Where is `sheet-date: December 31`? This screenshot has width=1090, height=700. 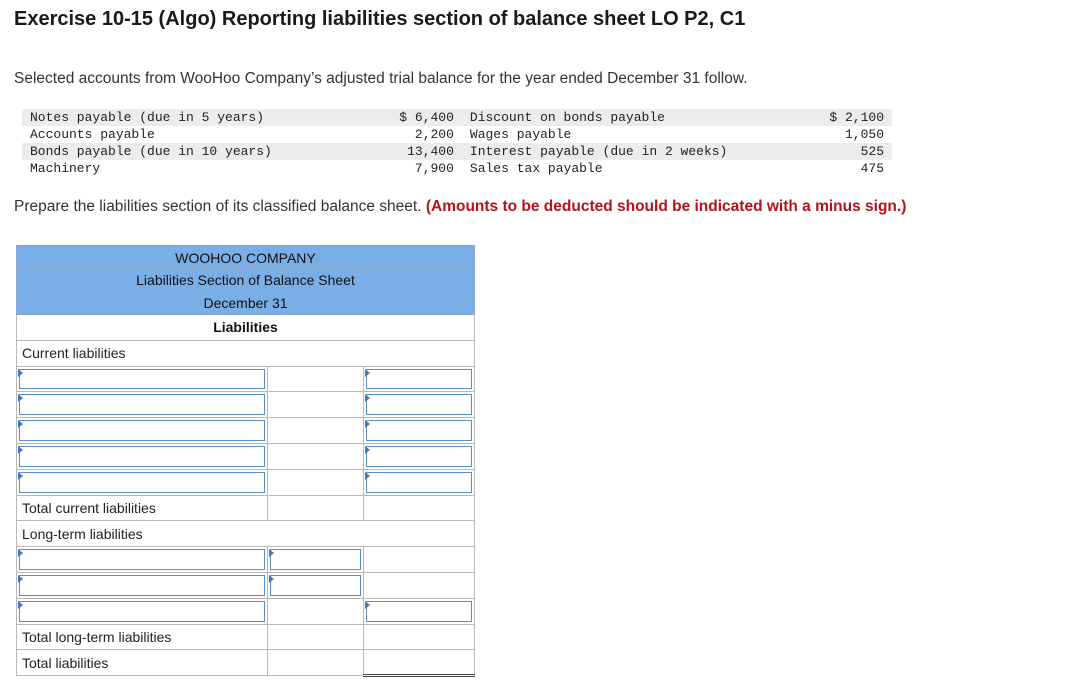
sheet-date: December 31 is located at coordinates (245, 303).